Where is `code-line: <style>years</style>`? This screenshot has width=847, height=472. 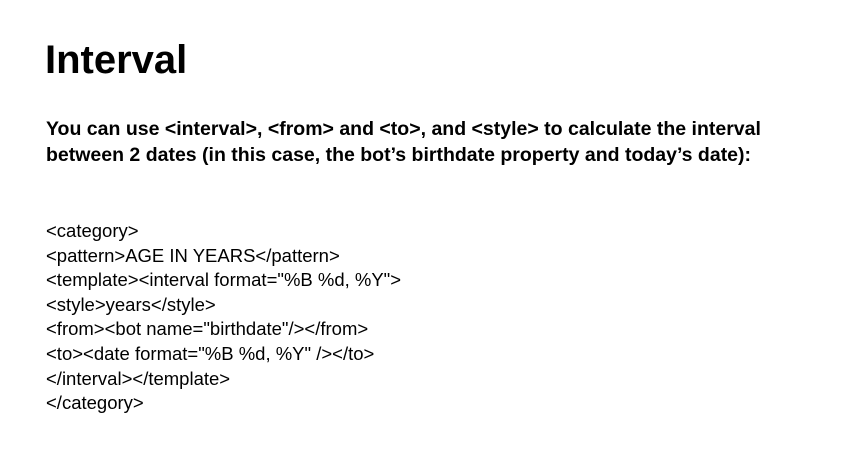 code-line: <style>years</style> is located at coordinates (131, 304).